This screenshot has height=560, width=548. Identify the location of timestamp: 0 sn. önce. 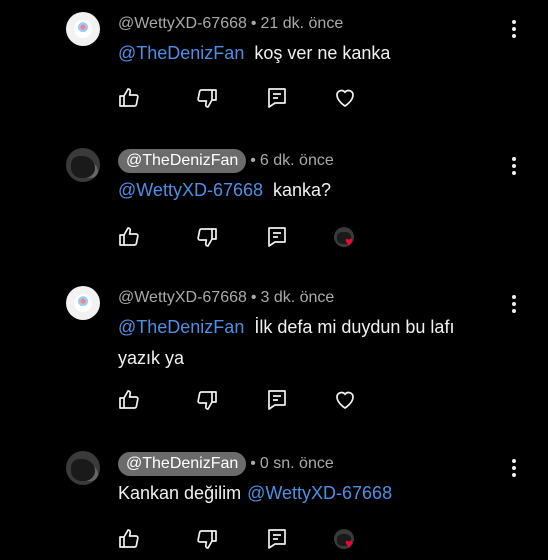
(297, 463).